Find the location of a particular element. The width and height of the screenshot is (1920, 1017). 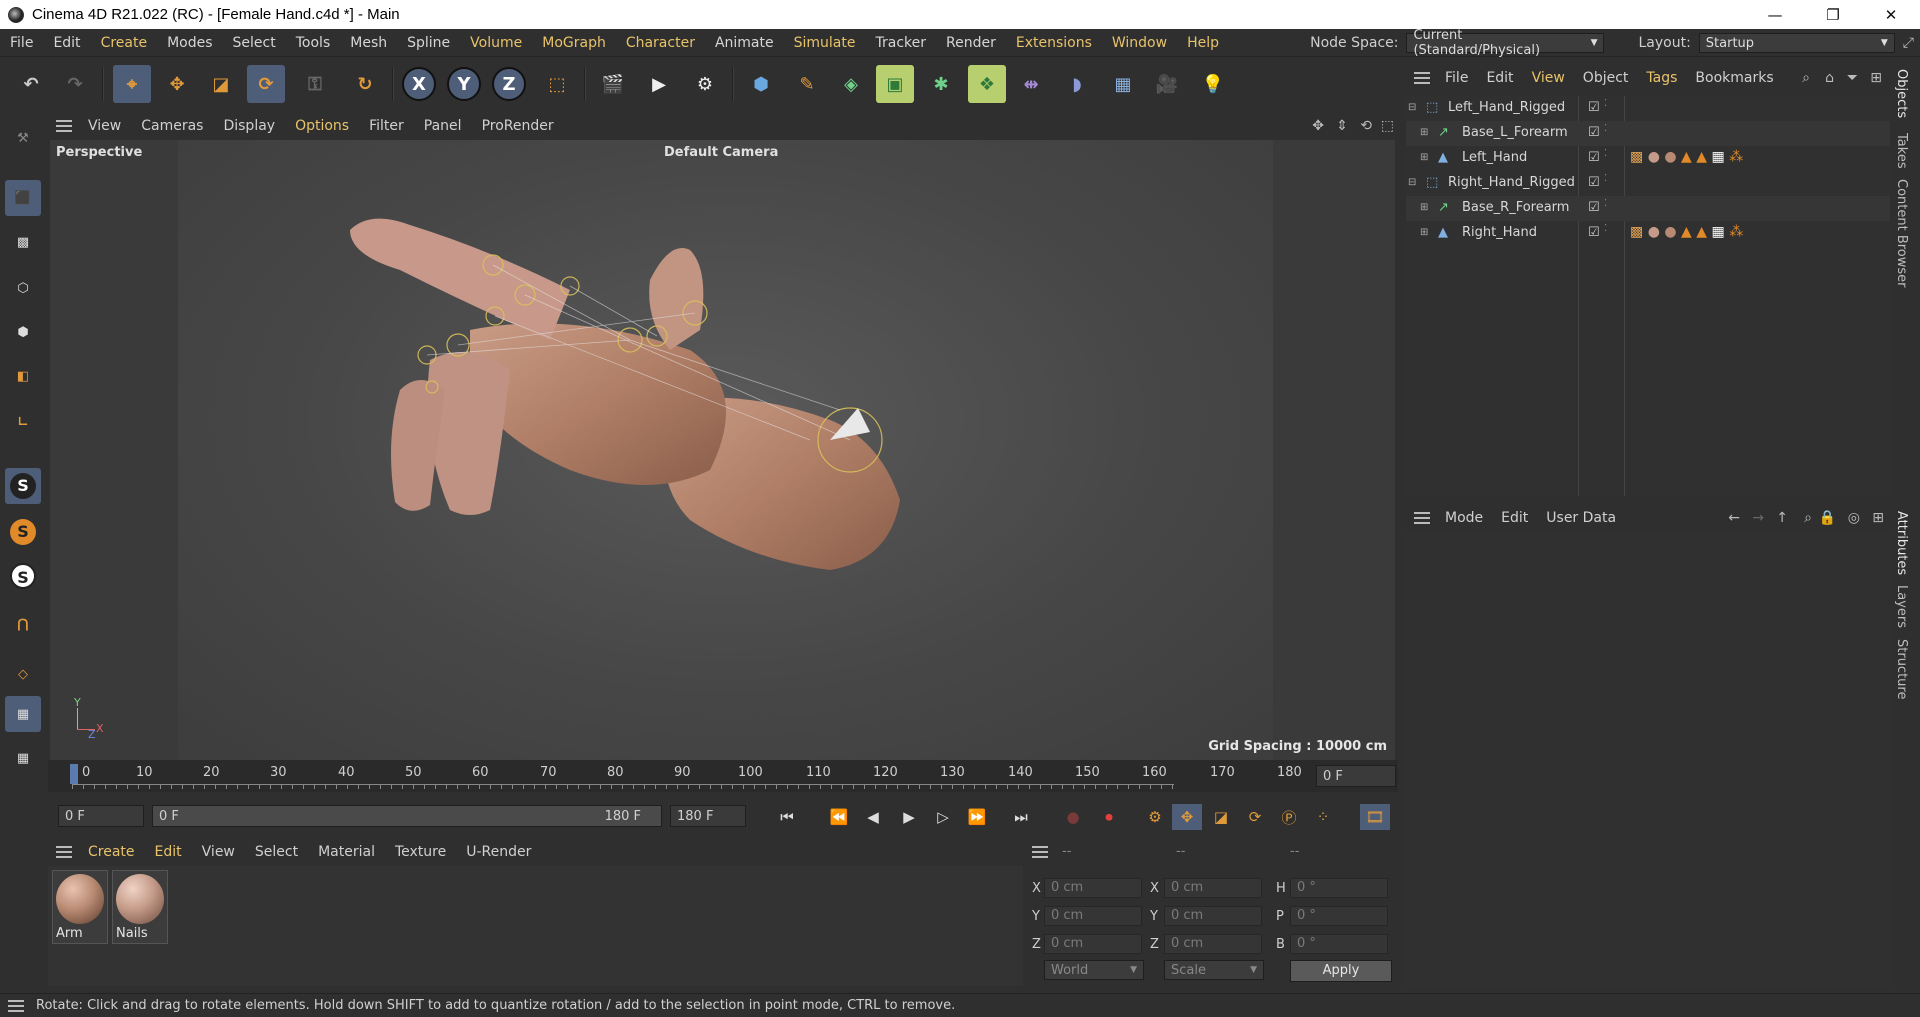

object-row: ⊟ ⬚ Left_Hand_Rigged ☑ ⁚ is located at coordinates (1648, 108).